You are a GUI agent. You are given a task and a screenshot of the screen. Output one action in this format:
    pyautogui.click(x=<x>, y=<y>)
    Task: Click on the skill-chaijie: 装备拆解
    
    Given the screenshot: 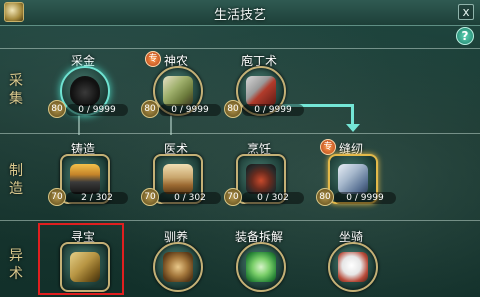 What is the action you would take?
    pyautogui.click(x=259, y=262)
    